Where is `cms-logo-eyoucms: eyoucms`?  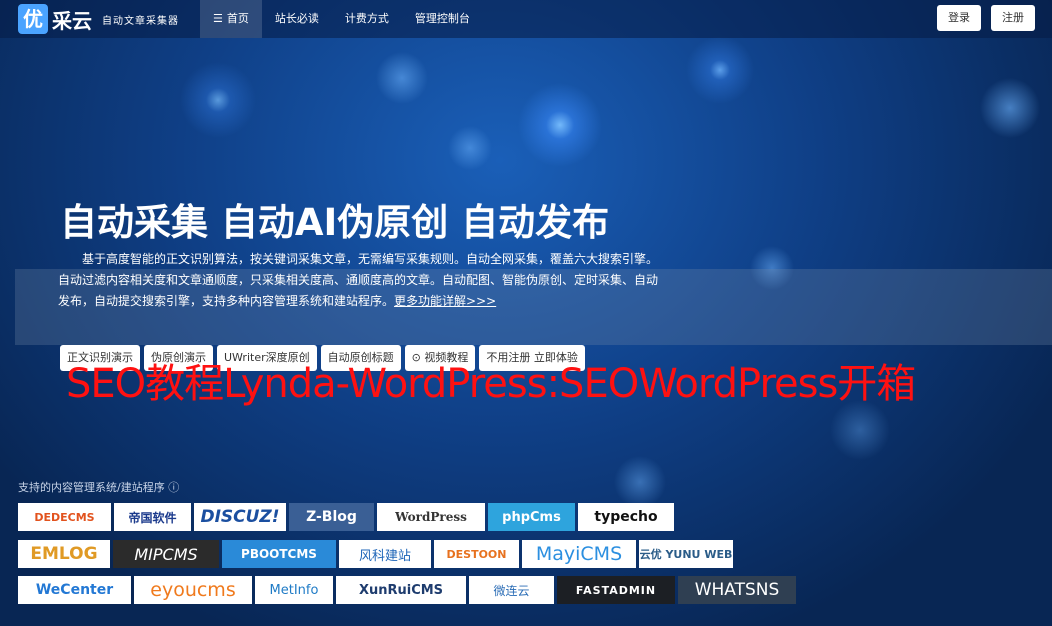
cms-logo-eyoucms: eyoucms is located at coordinates (193, 590).